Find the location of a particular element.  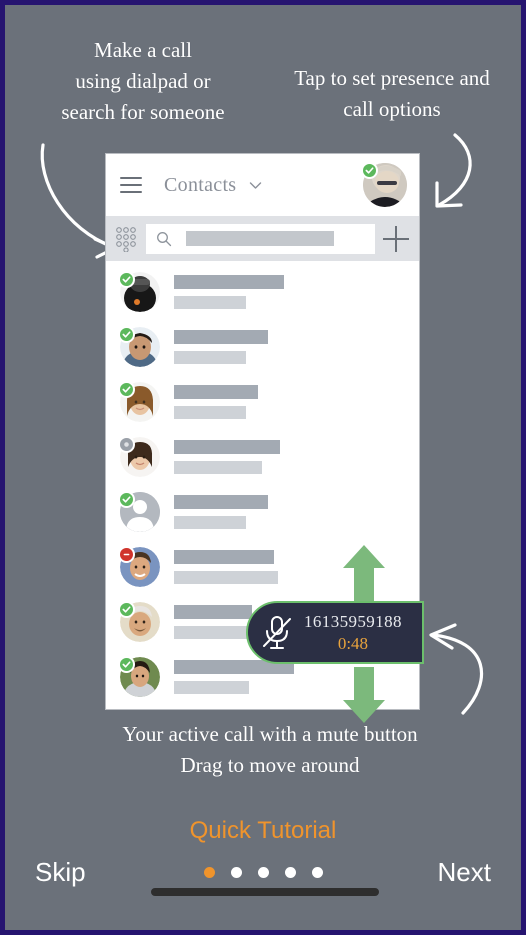

app-header: Contacts is located at coordinates (262, 185).